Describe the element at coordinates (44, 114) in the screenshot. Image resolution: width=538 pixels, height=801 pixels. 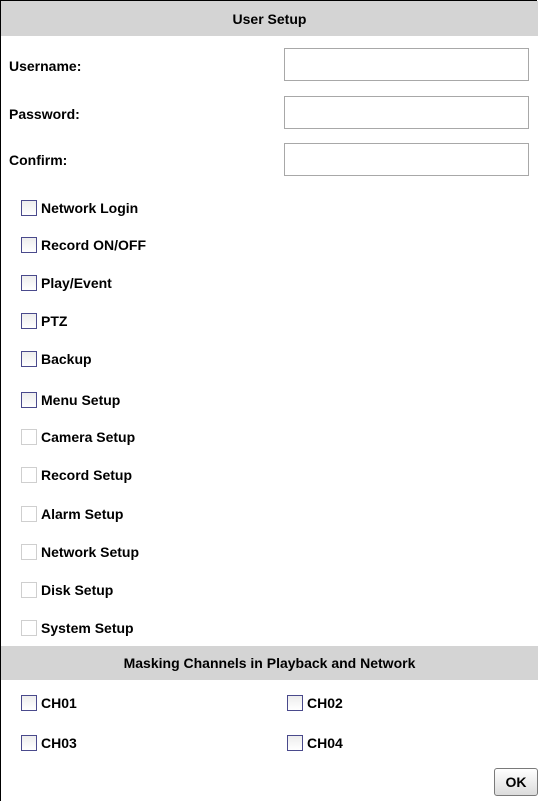
I see `password-label: Password:` at that location.